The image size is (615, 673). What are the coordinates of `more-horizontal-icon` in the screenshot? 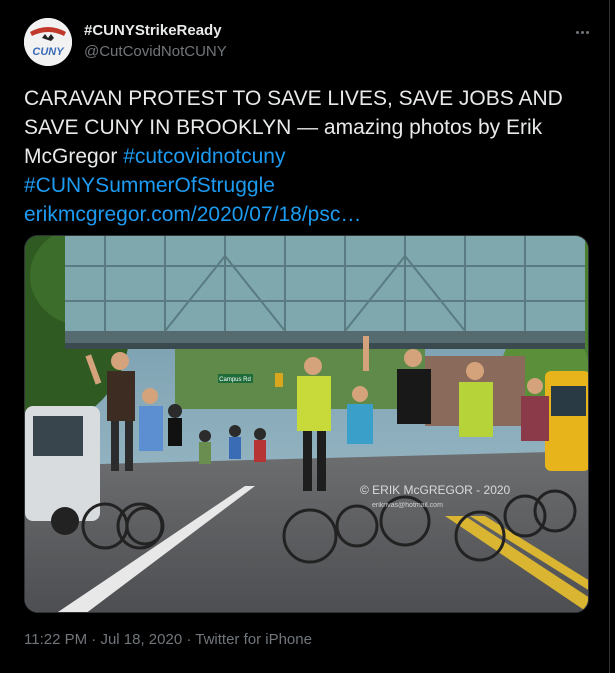 It's located at (582, 32).